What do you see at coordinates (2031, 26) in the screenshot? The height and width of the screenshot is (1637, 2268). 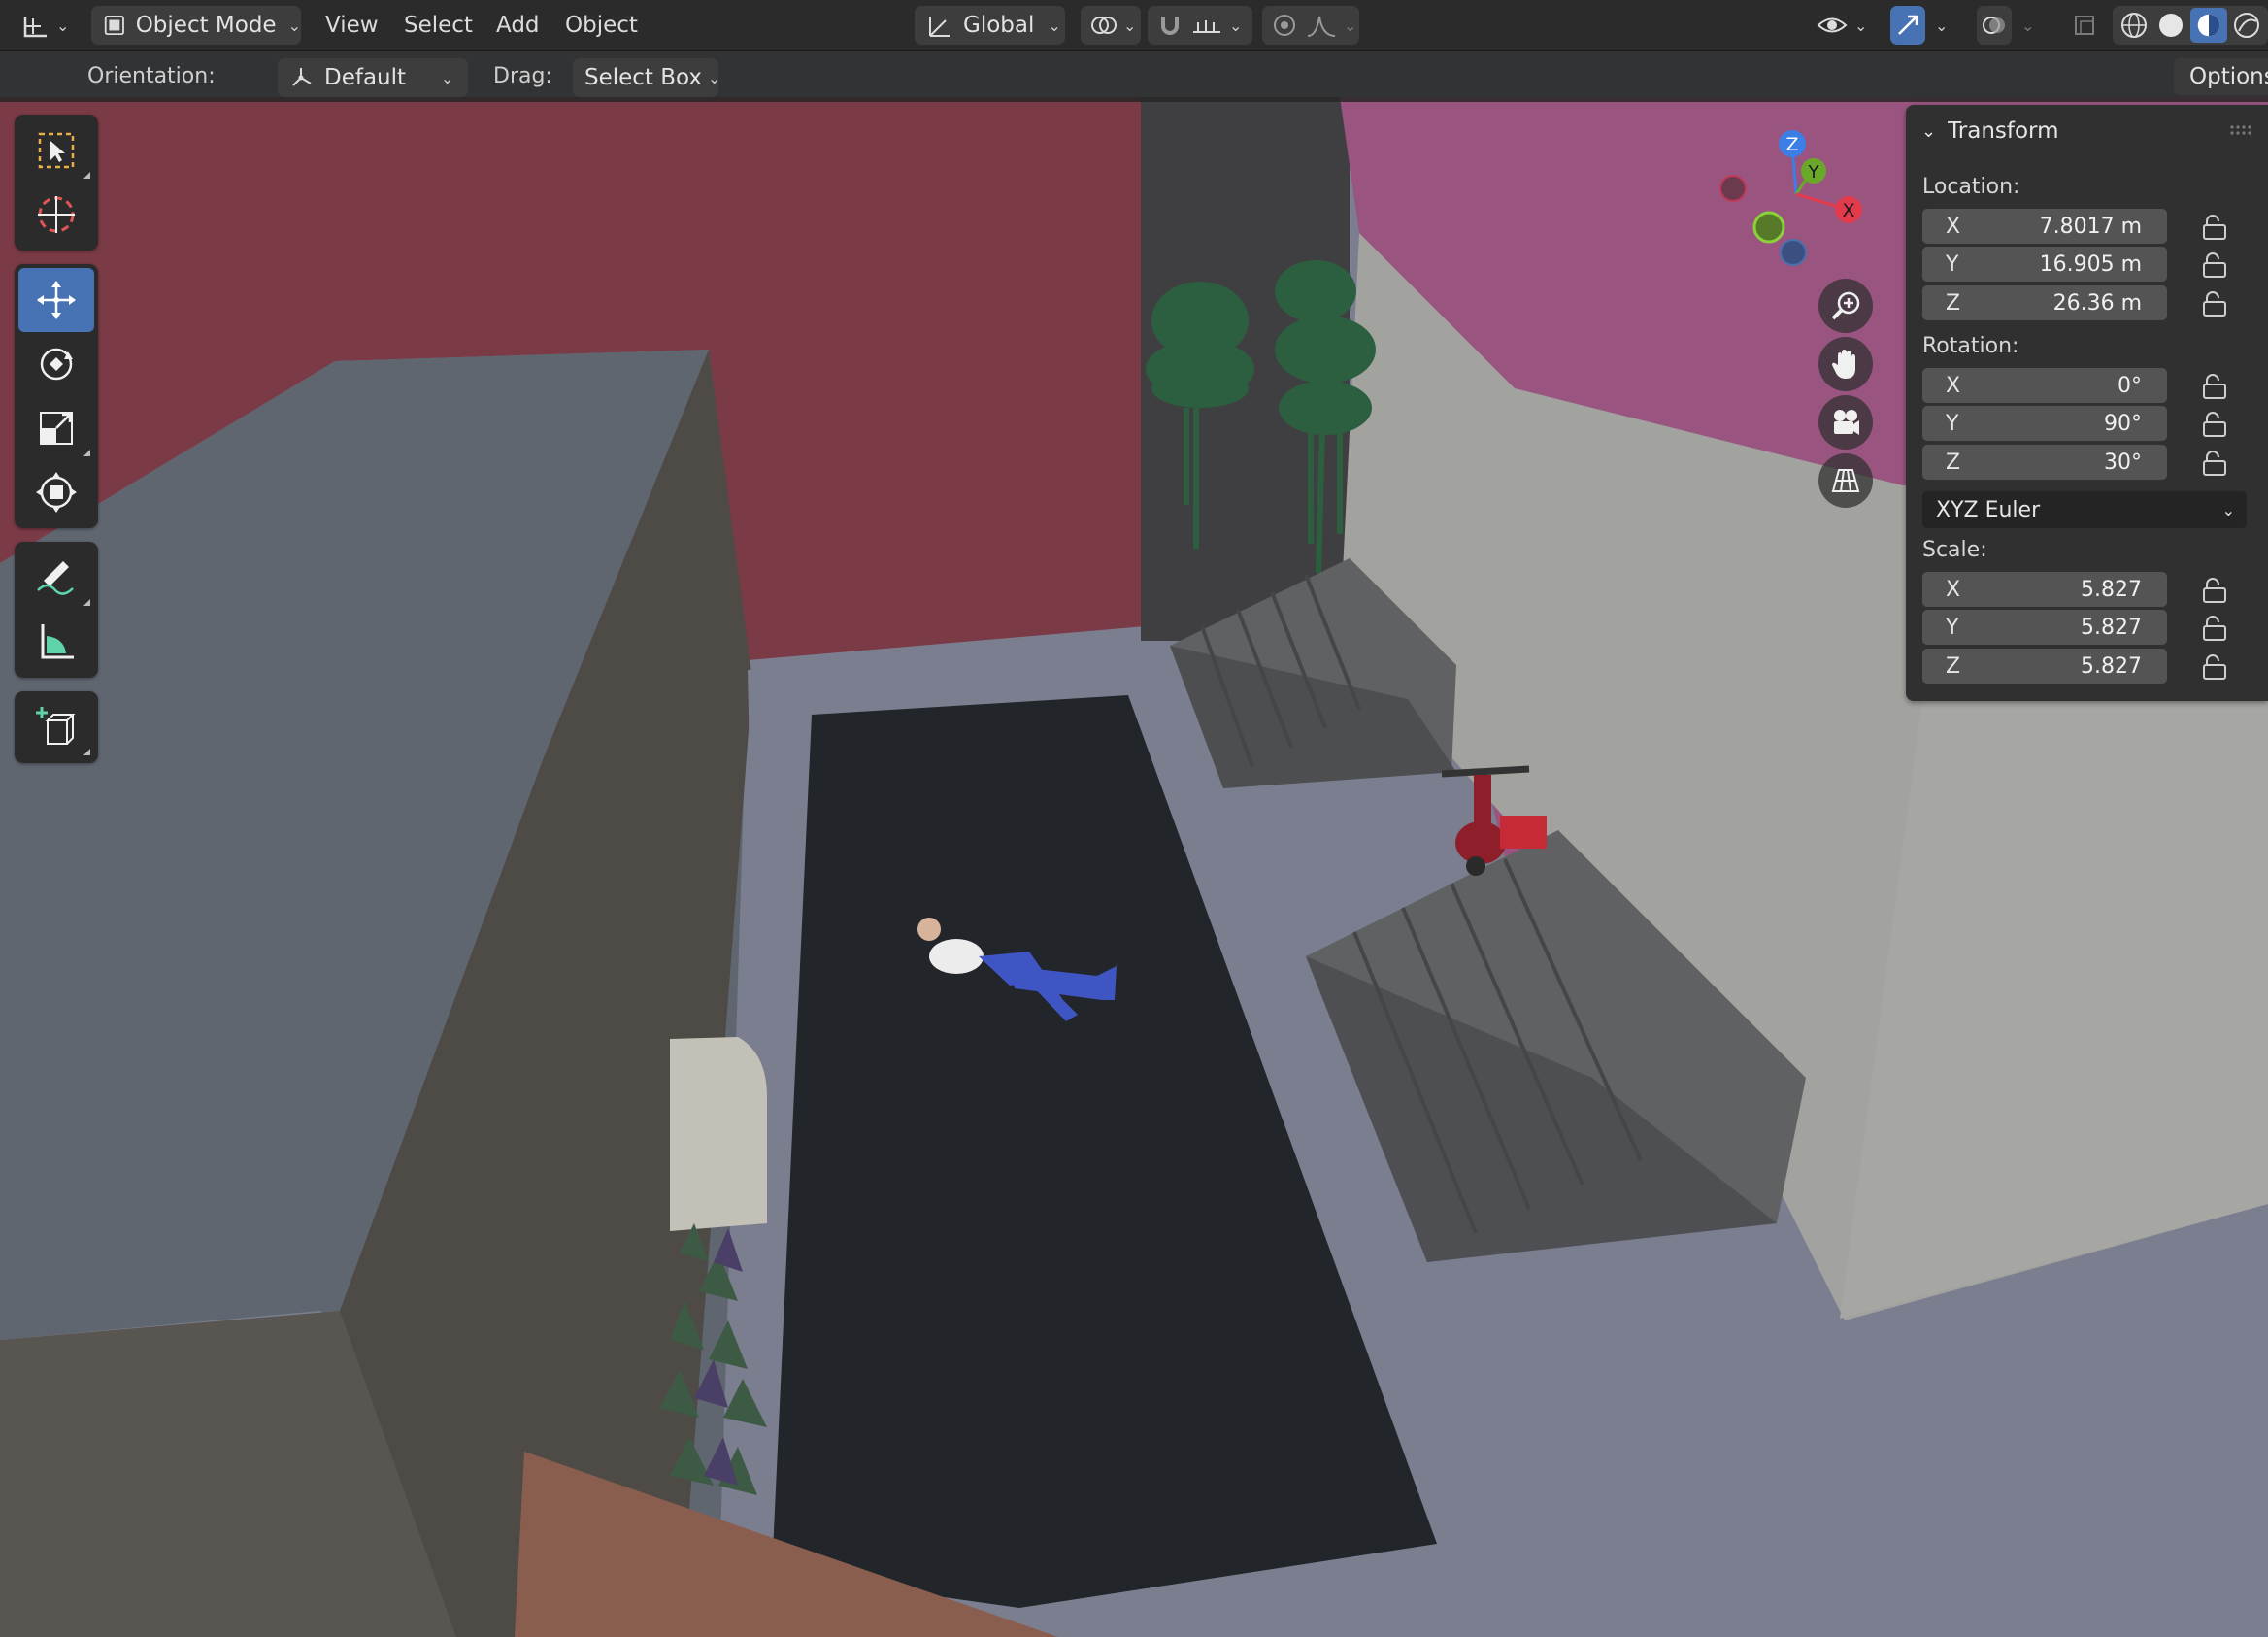 I see `overlays-dropdown: ⌄` at bounding box center [2031, 26].